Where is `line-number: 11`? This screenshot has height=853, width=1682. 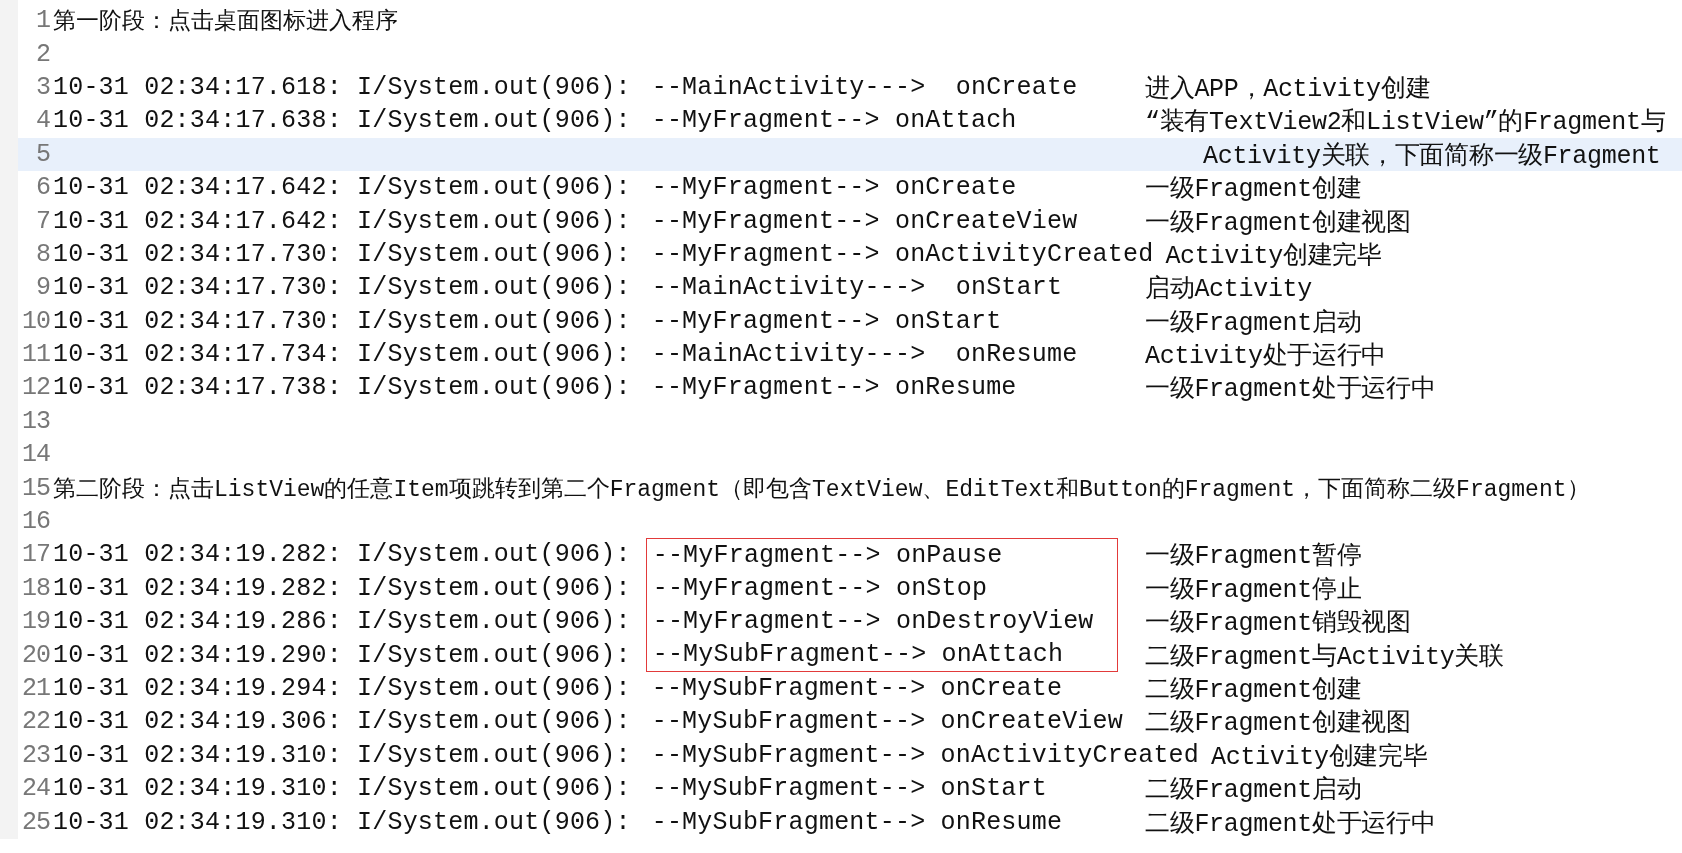
line-number: 11 is located at coordinates (35, 355).